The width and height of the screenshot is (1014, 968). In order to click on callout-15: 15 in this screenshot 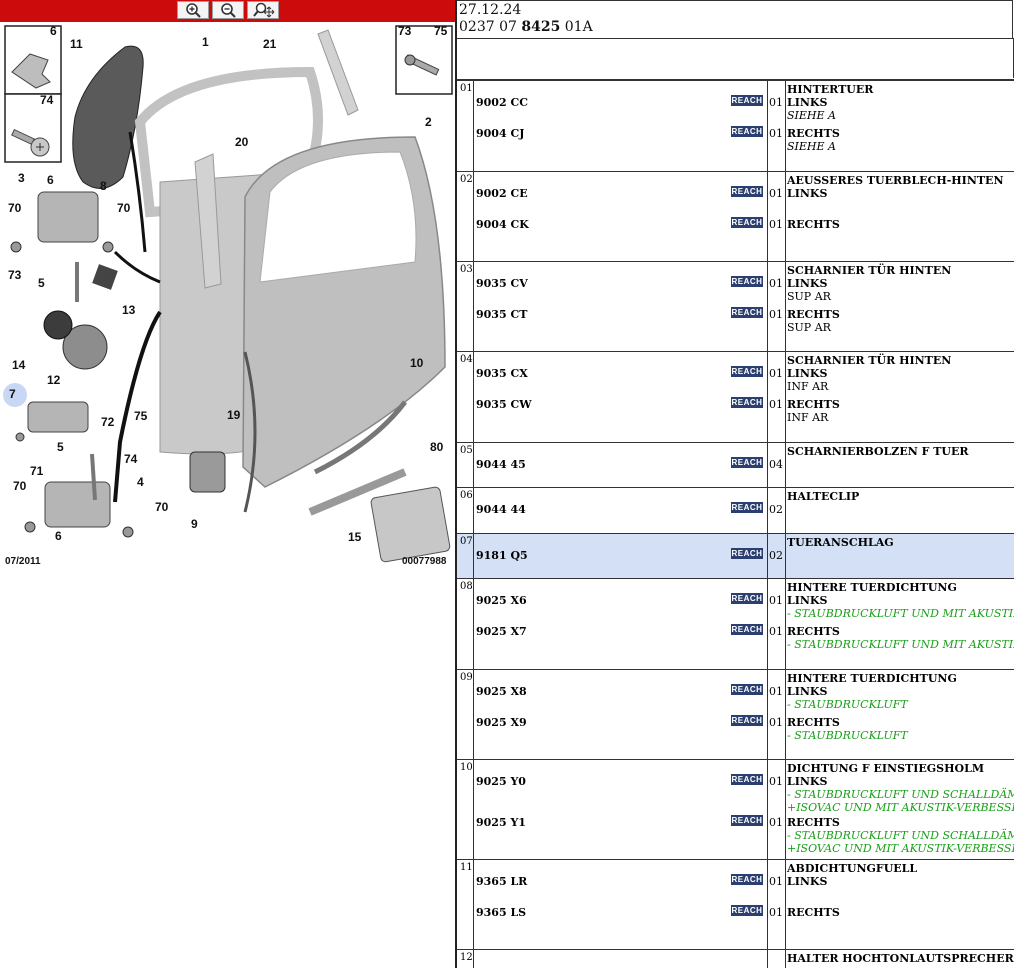, I will do `click(355, 537)`.